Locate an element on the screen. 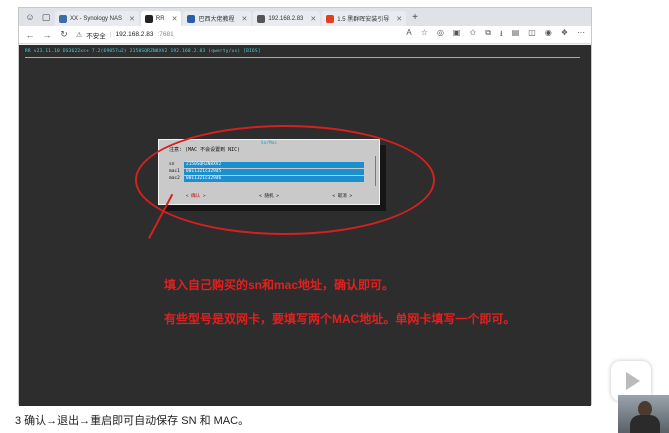  tab-rr: RR ✕ is located at coordinates (161, 18).